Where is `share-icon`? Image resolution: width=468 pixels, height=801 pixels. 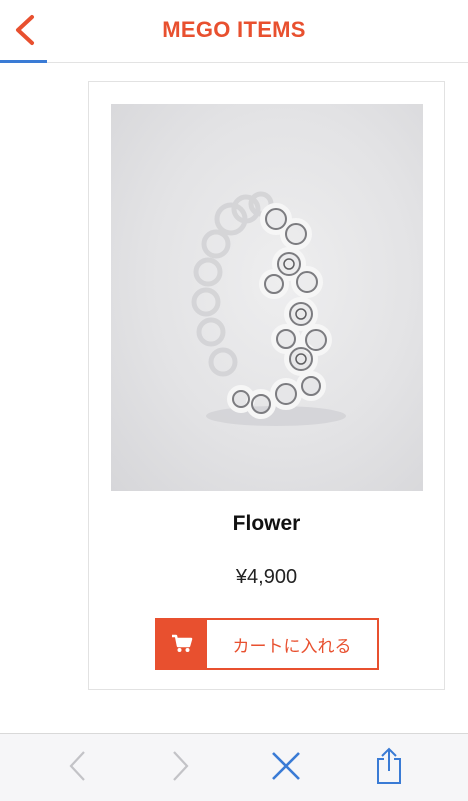
share-icon is located at coordinates (389, 768).